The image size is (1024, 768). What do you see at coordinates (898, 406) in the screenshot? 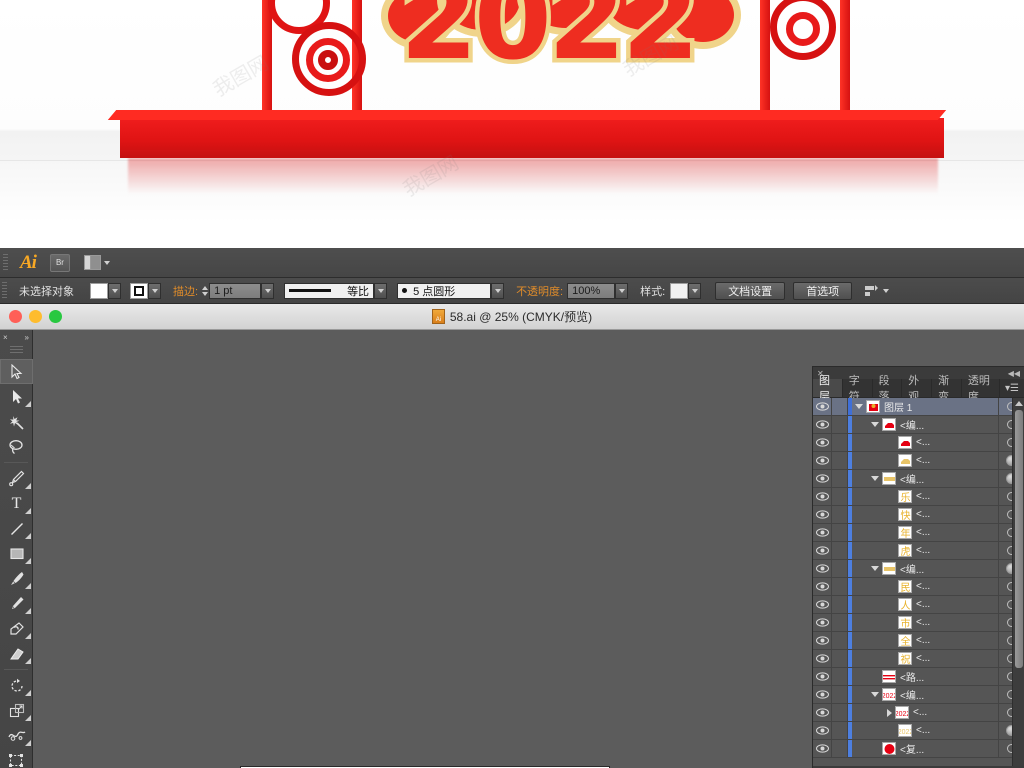
I see `layer-name: 图层 1` at bounding box center [898, 406].